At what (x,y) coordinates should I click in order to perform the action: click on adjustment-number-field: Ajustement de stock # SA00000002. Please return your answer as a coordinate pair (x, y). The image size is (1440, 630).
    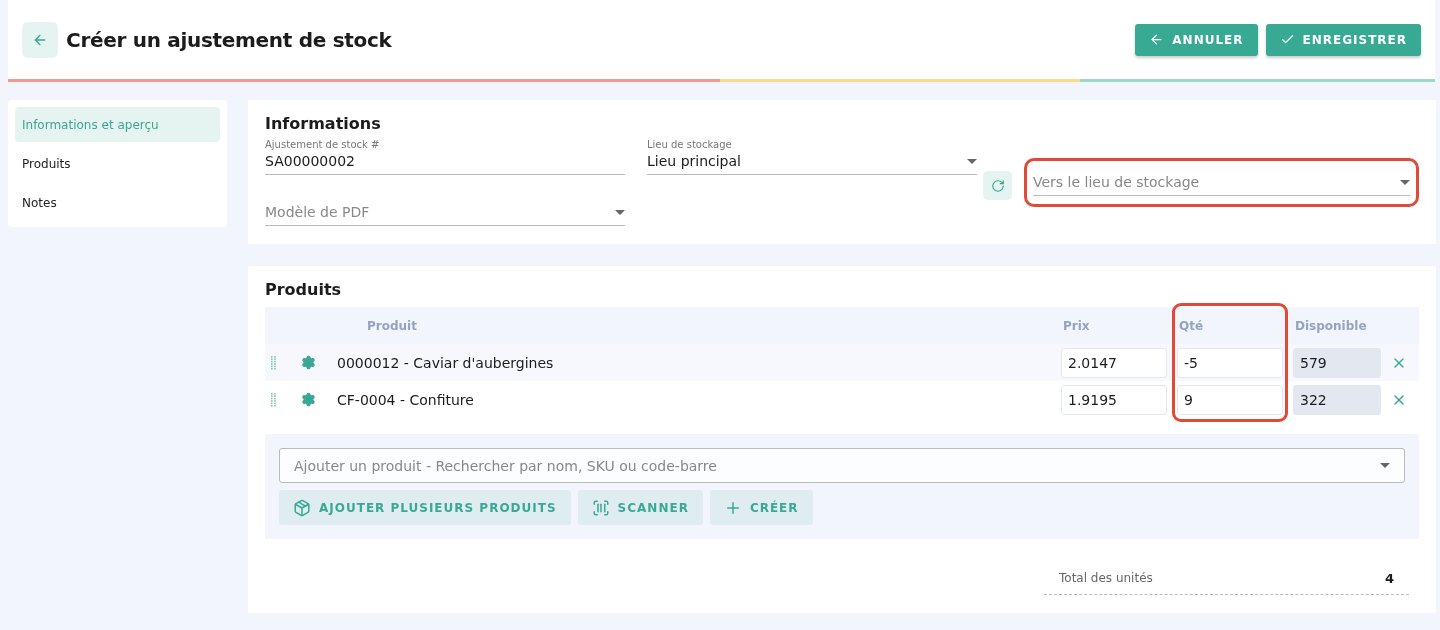
    Looking at the image, I should click on (445, 157).